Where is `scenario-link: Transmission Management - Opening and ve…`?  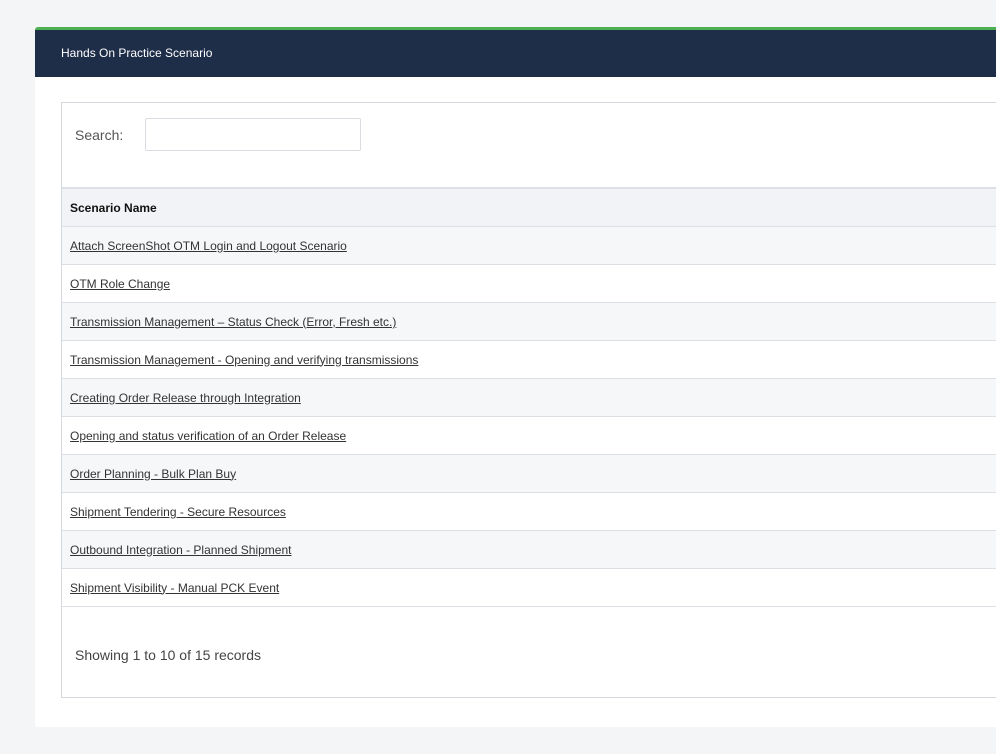
scenario-link: Transmission Management - Opening and ve… is located at coordinates (244, 360).